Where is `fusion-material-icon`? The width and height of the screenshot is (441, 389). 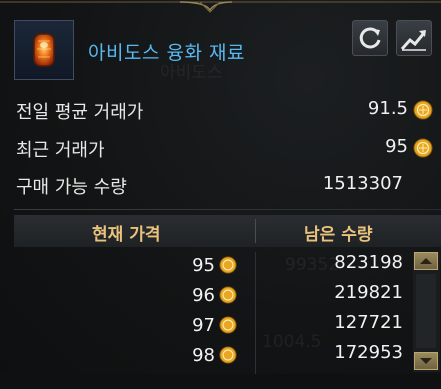
fusion-material-icon is located at coordinates (44, 50).